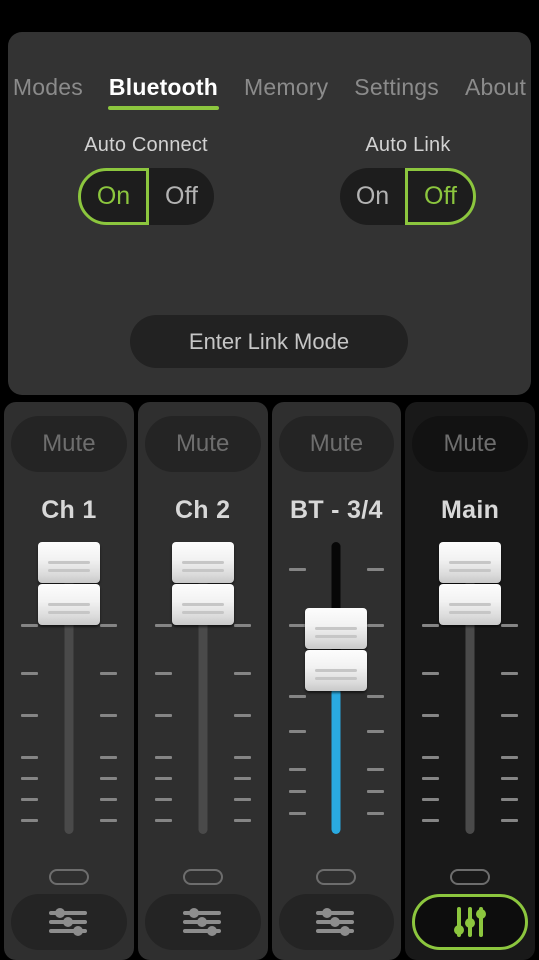 The height and width of the screenshot is (960, 539). Describe the element at coordinates (163, 108) in the screenshot. I see `tab-active-underline` at that location.